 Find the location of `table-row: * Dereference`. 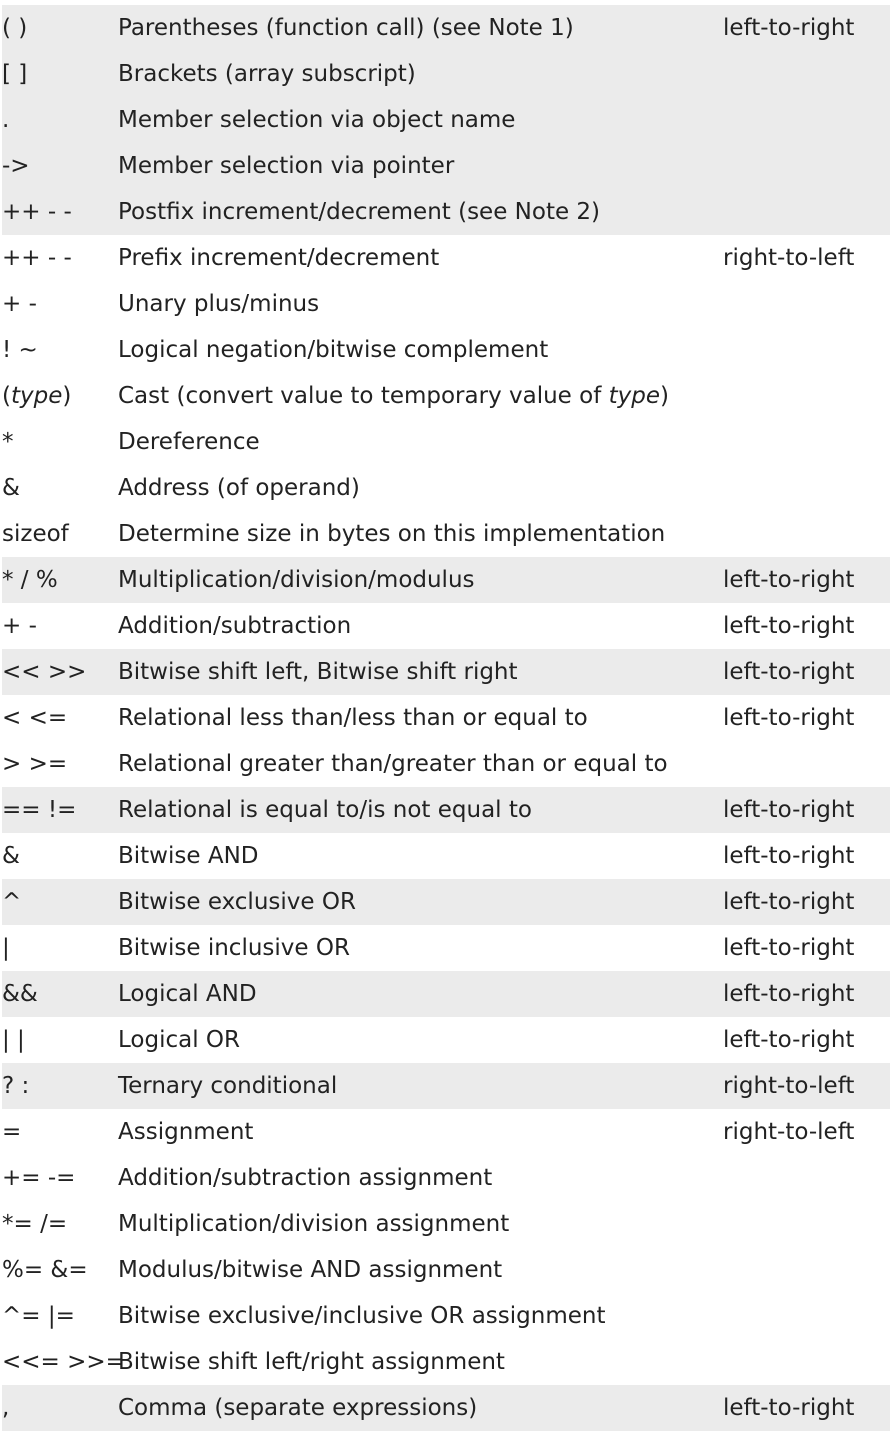

table-row: * Dereference is located at coordinates (446, 442).